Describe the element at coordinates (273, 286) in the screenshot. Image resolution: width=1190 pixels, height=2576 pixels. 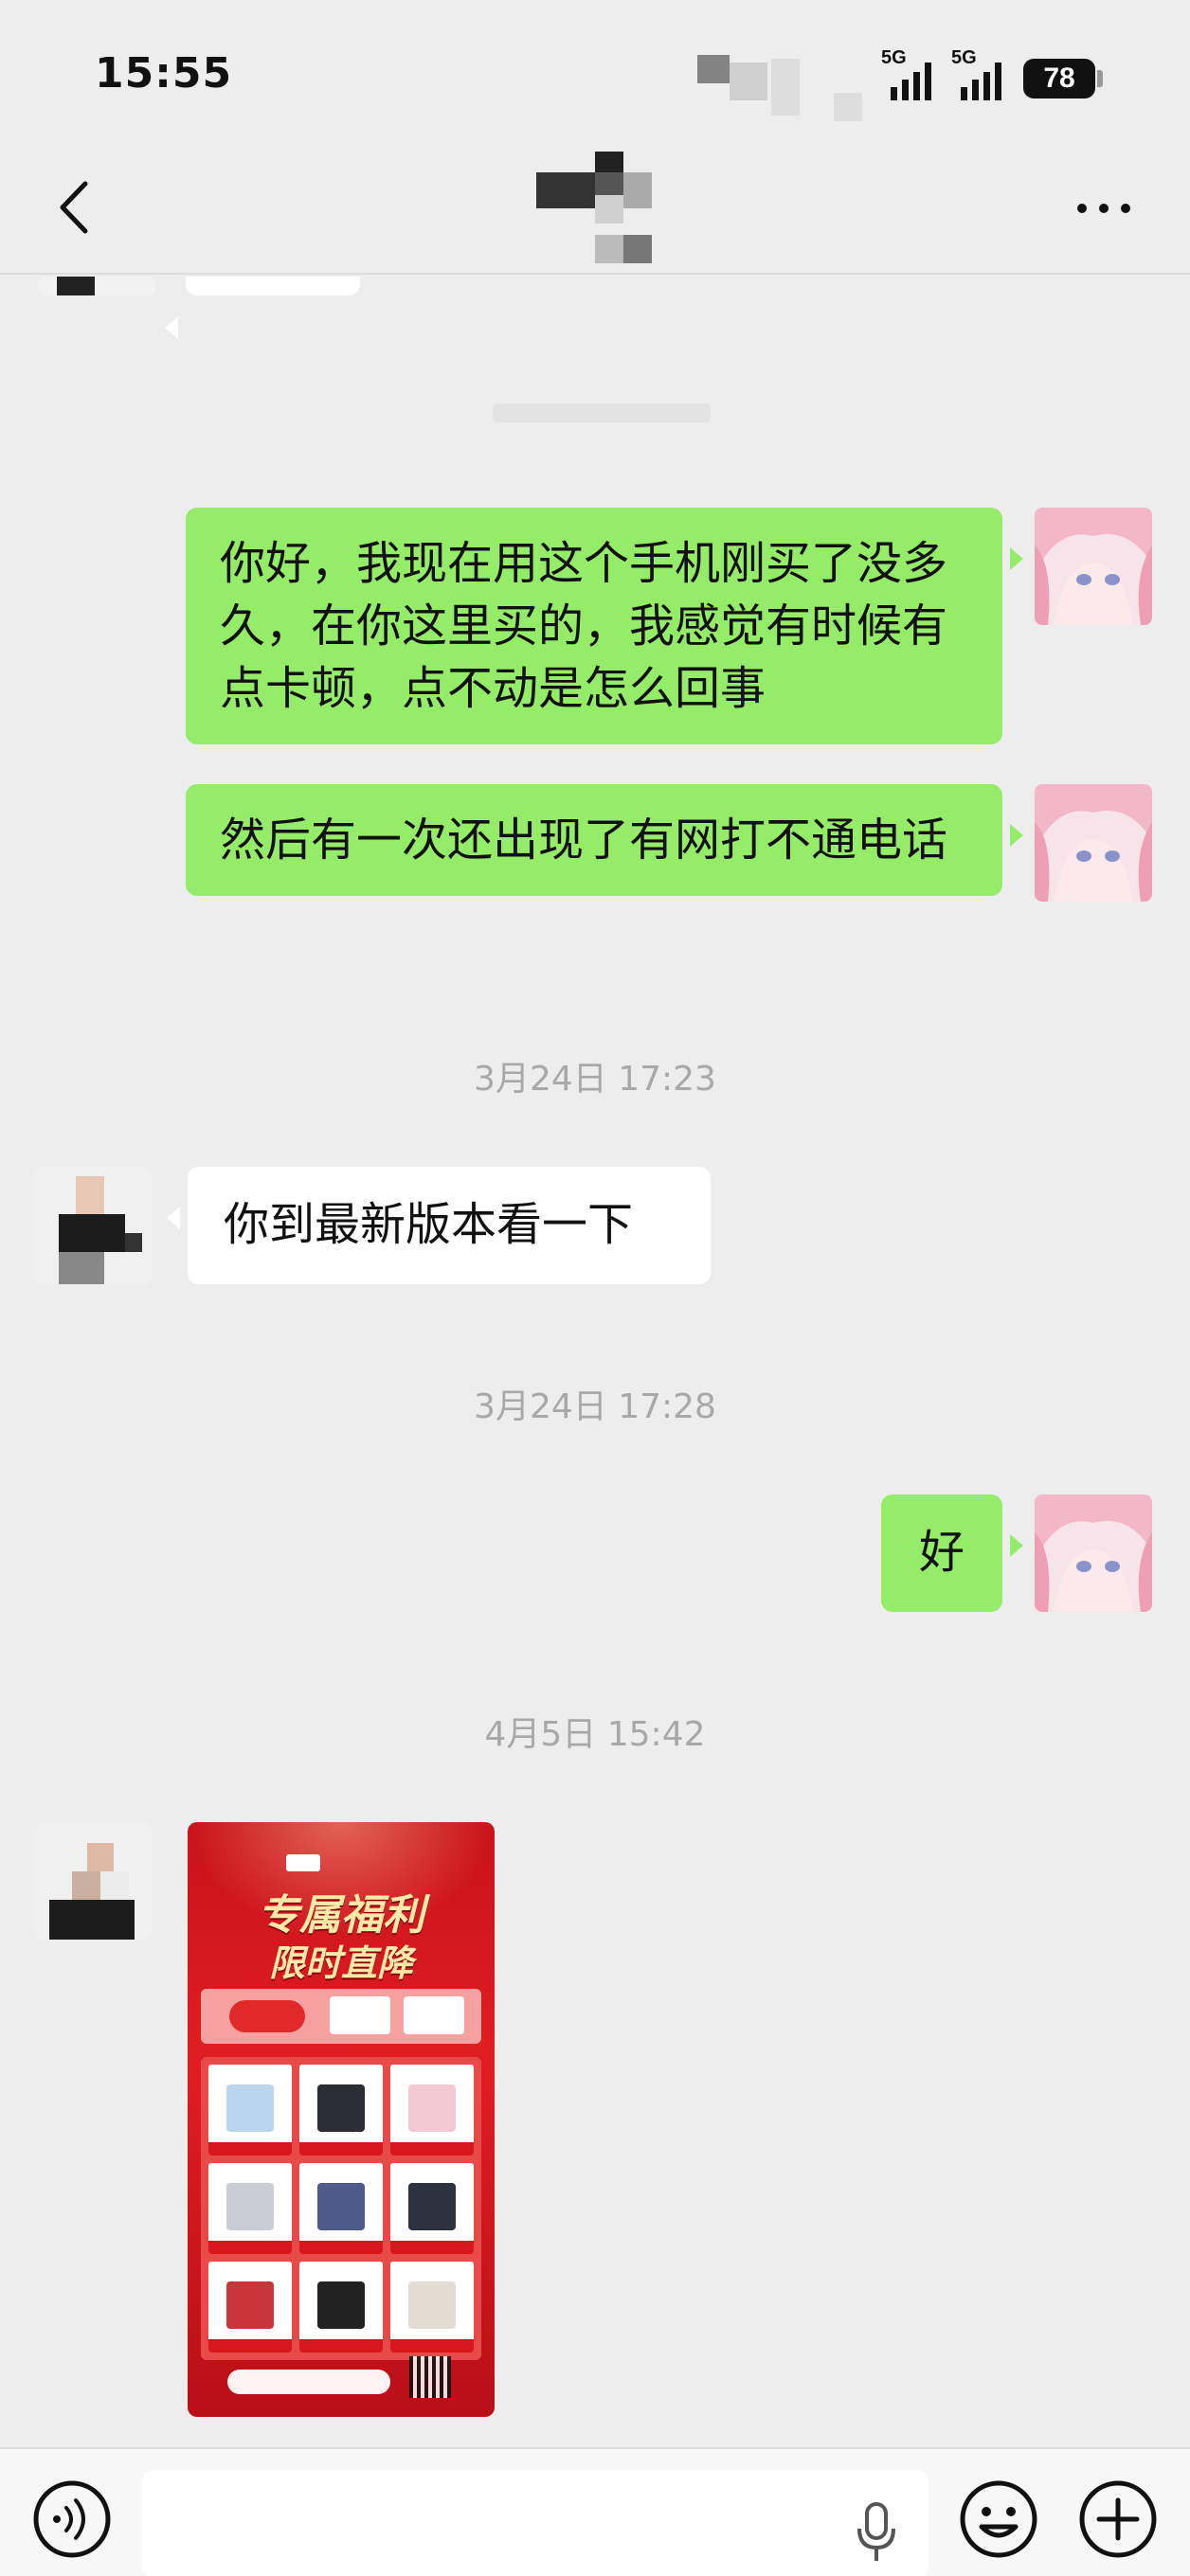
I see `message-bubble-partial` at that location.